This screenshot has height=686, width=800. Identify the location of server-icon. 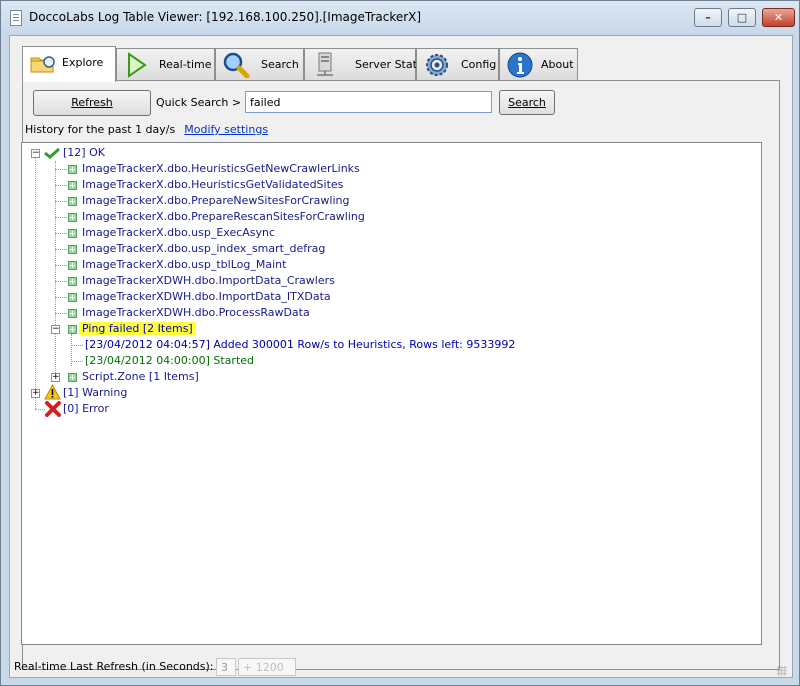
(325, 64).